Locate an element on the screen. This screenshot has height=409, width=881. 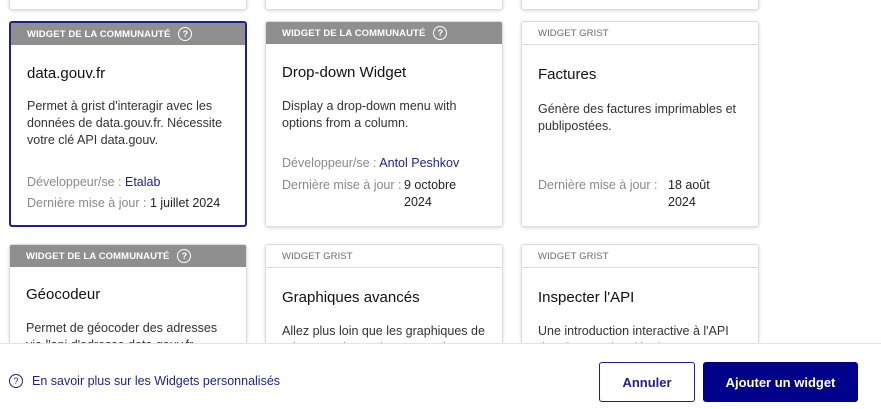
widget-title: Factures is located at coordinates (567, 74).